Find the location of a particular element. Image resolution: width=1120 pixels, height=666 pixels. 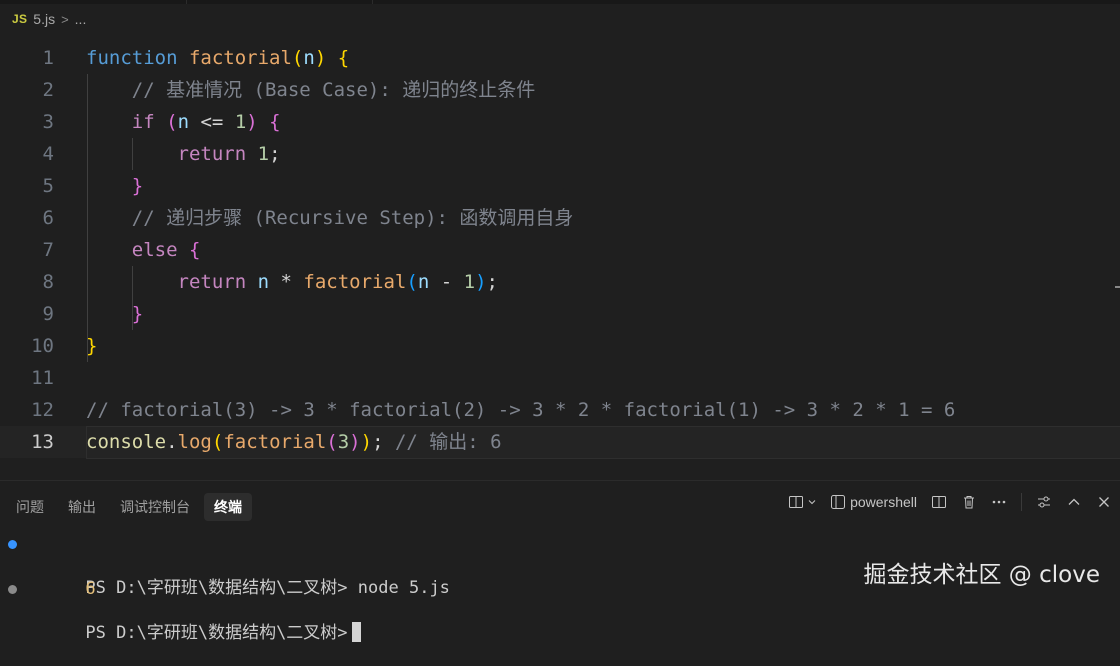

token-comment: // 输出: 6 is located at coordinates (448, 442).